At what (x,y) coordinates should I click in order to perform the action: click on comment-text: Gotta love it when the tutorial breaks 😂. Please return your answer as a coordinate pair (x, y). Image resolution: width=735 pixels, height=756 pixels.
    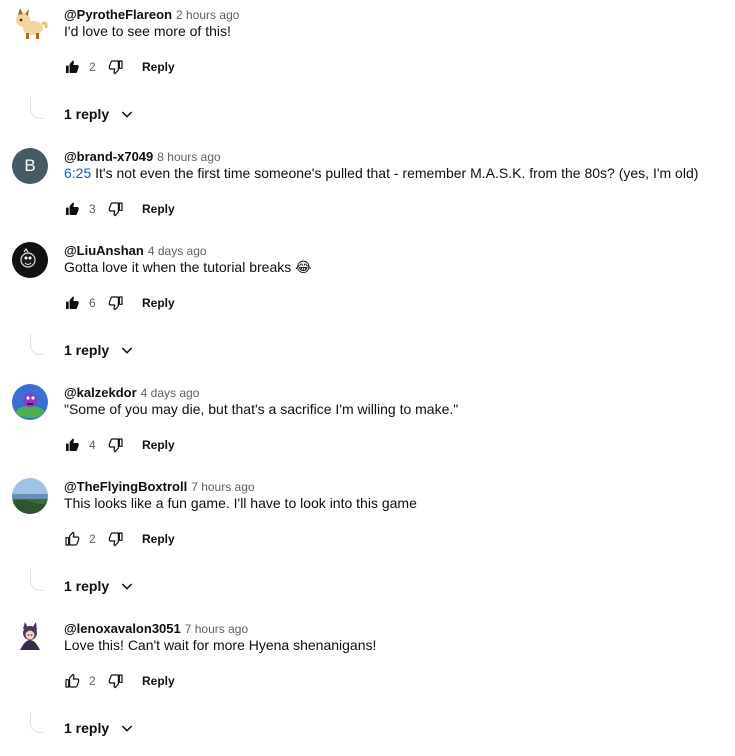
    Looking at the image, I should click on (188, 267).